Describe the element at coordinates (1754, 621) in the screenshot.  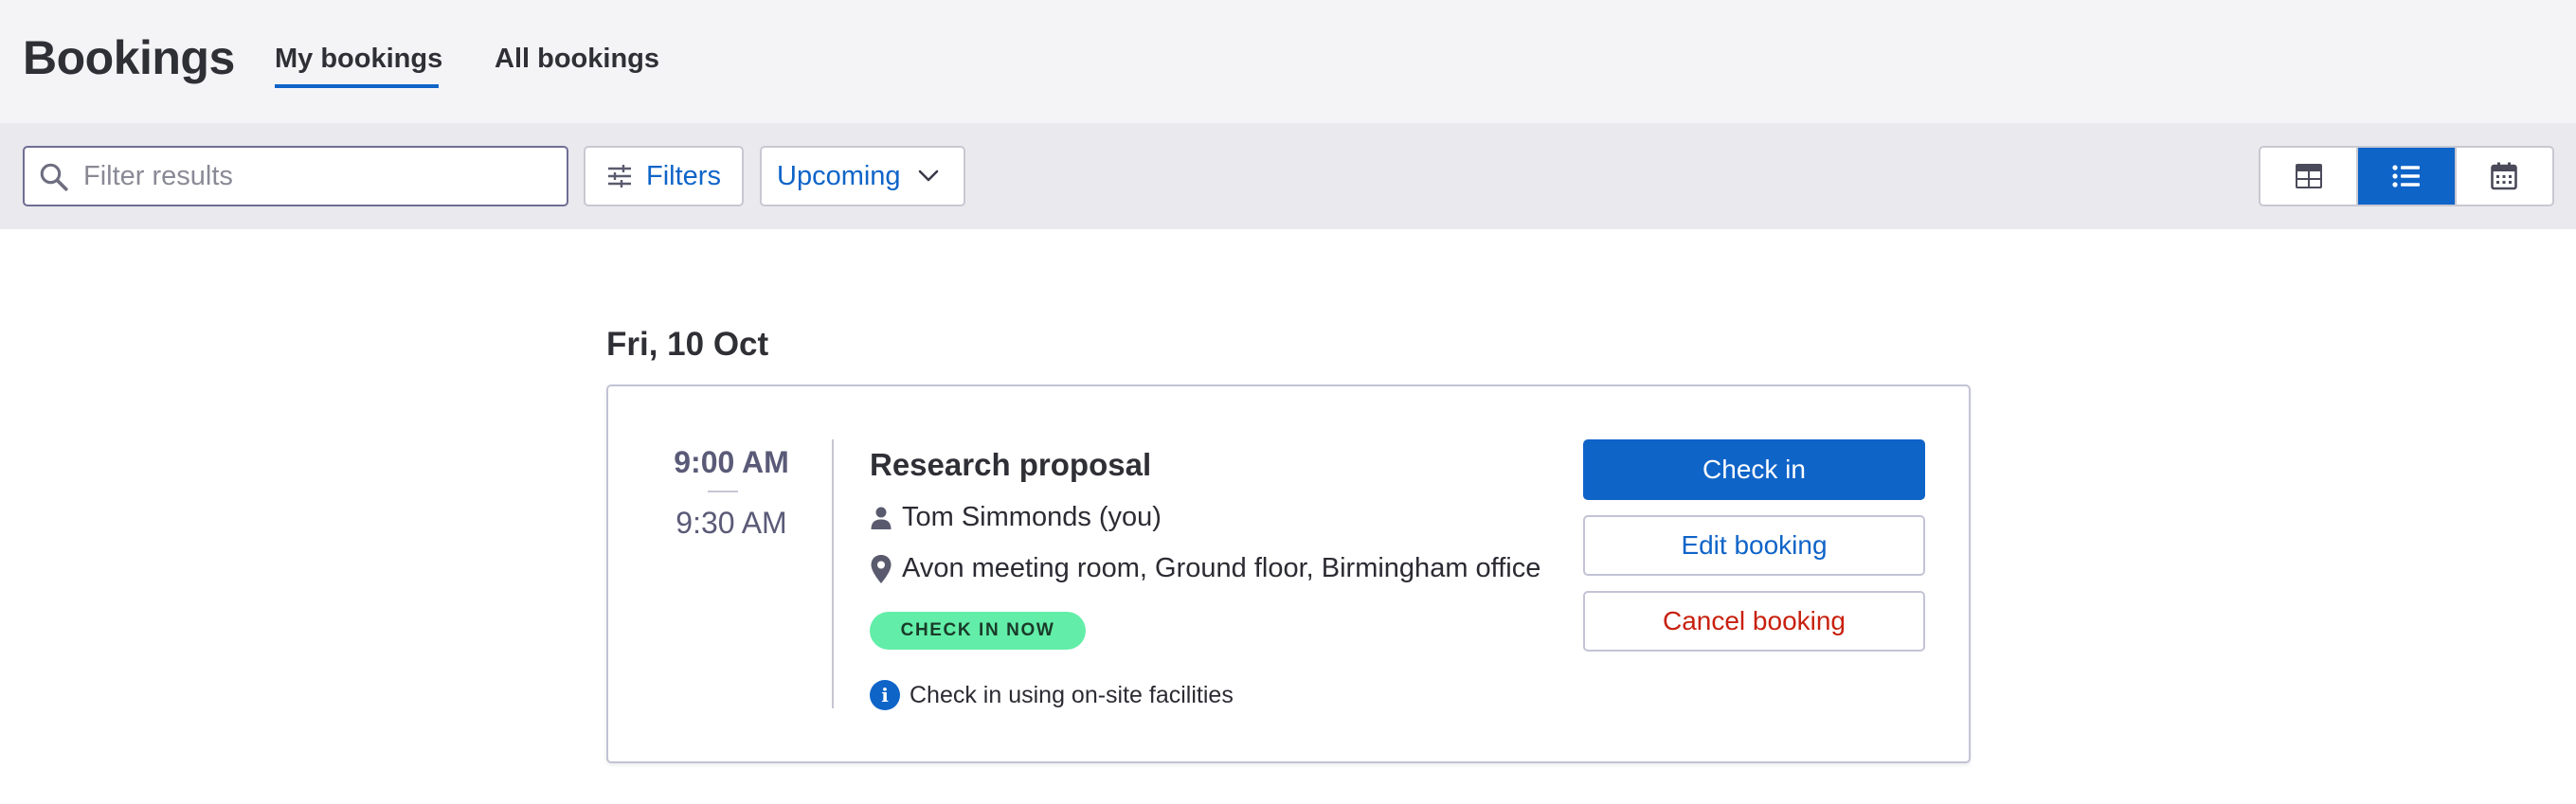
I see `cancel-booking-button: Cancel booking` at that location.